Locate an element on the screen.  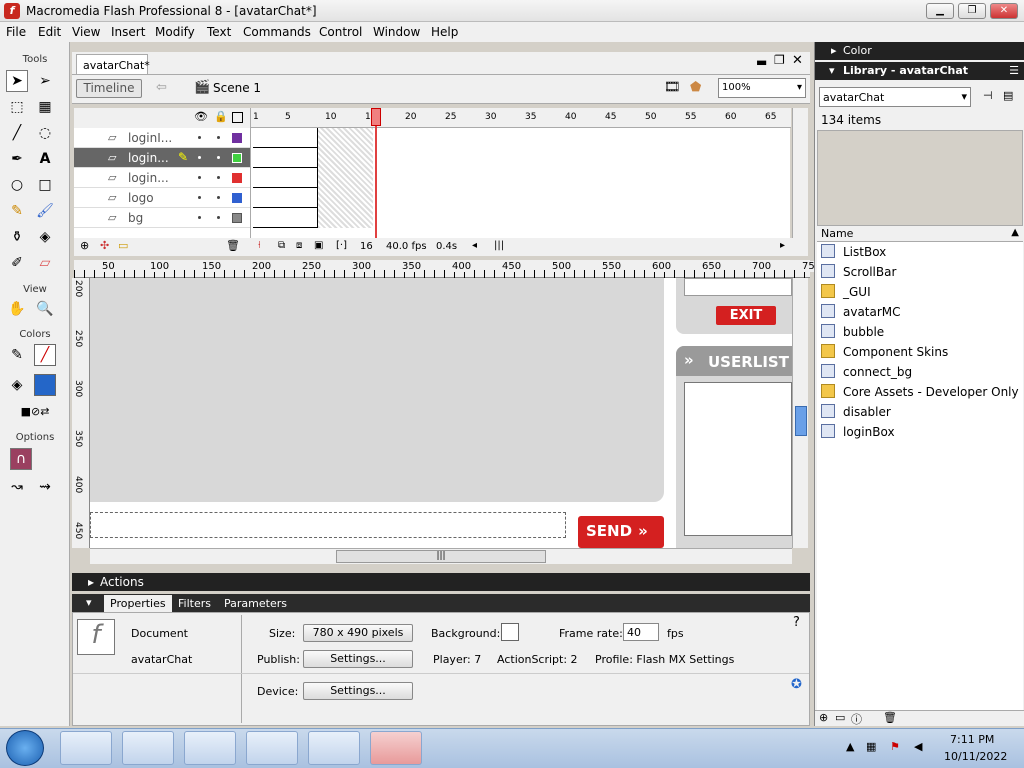
menu-commands: Commands is located at coordinates (277, 32).